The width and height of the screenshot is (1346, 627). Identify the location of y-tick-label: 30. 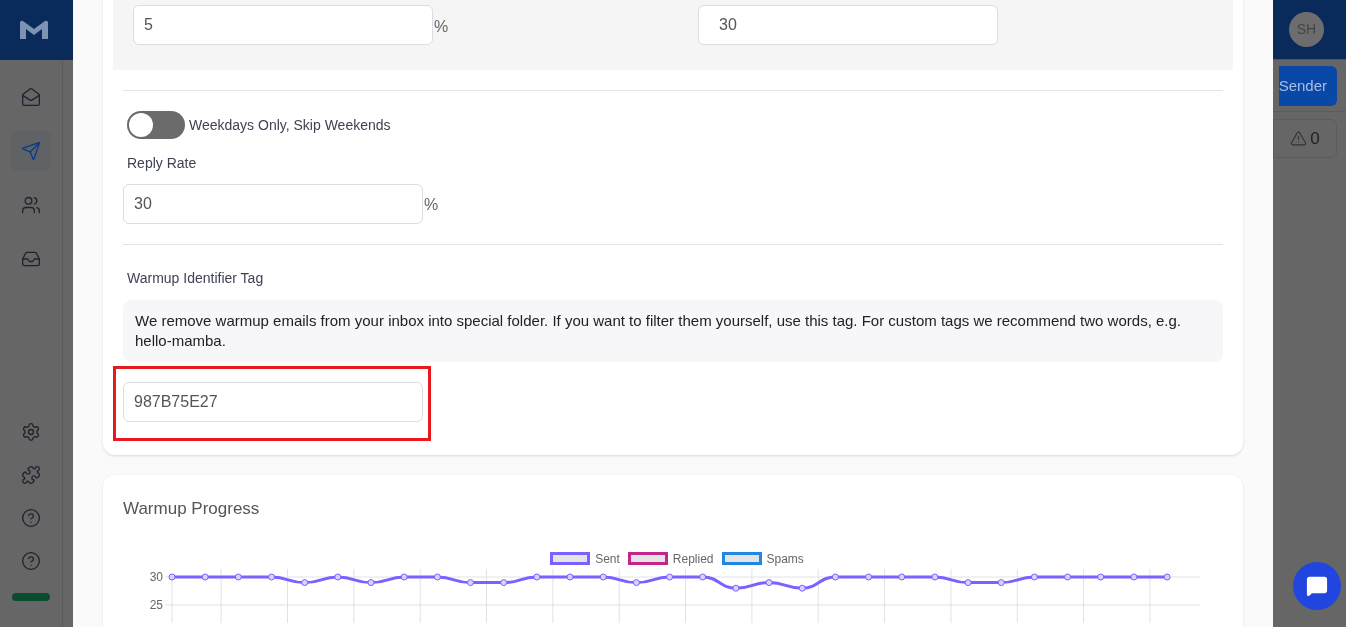
(156, 576).